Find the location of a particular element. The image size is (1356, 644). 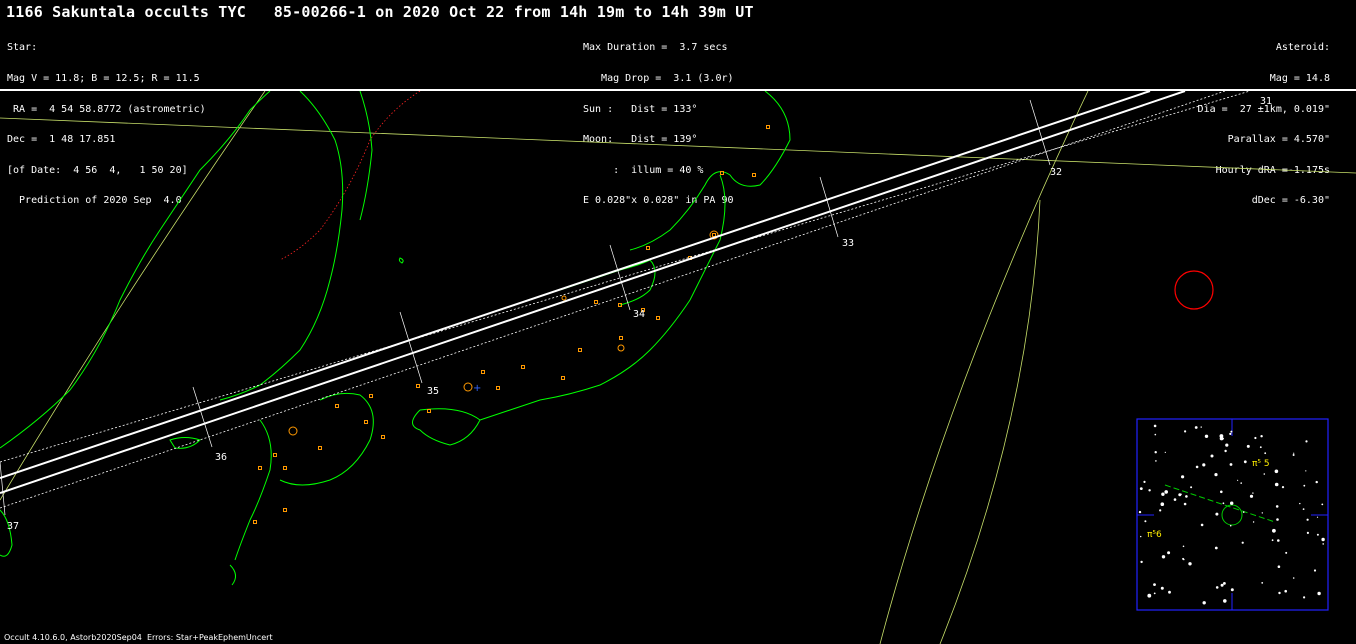

central-point-marker: + is located at coordinates (477, 388).